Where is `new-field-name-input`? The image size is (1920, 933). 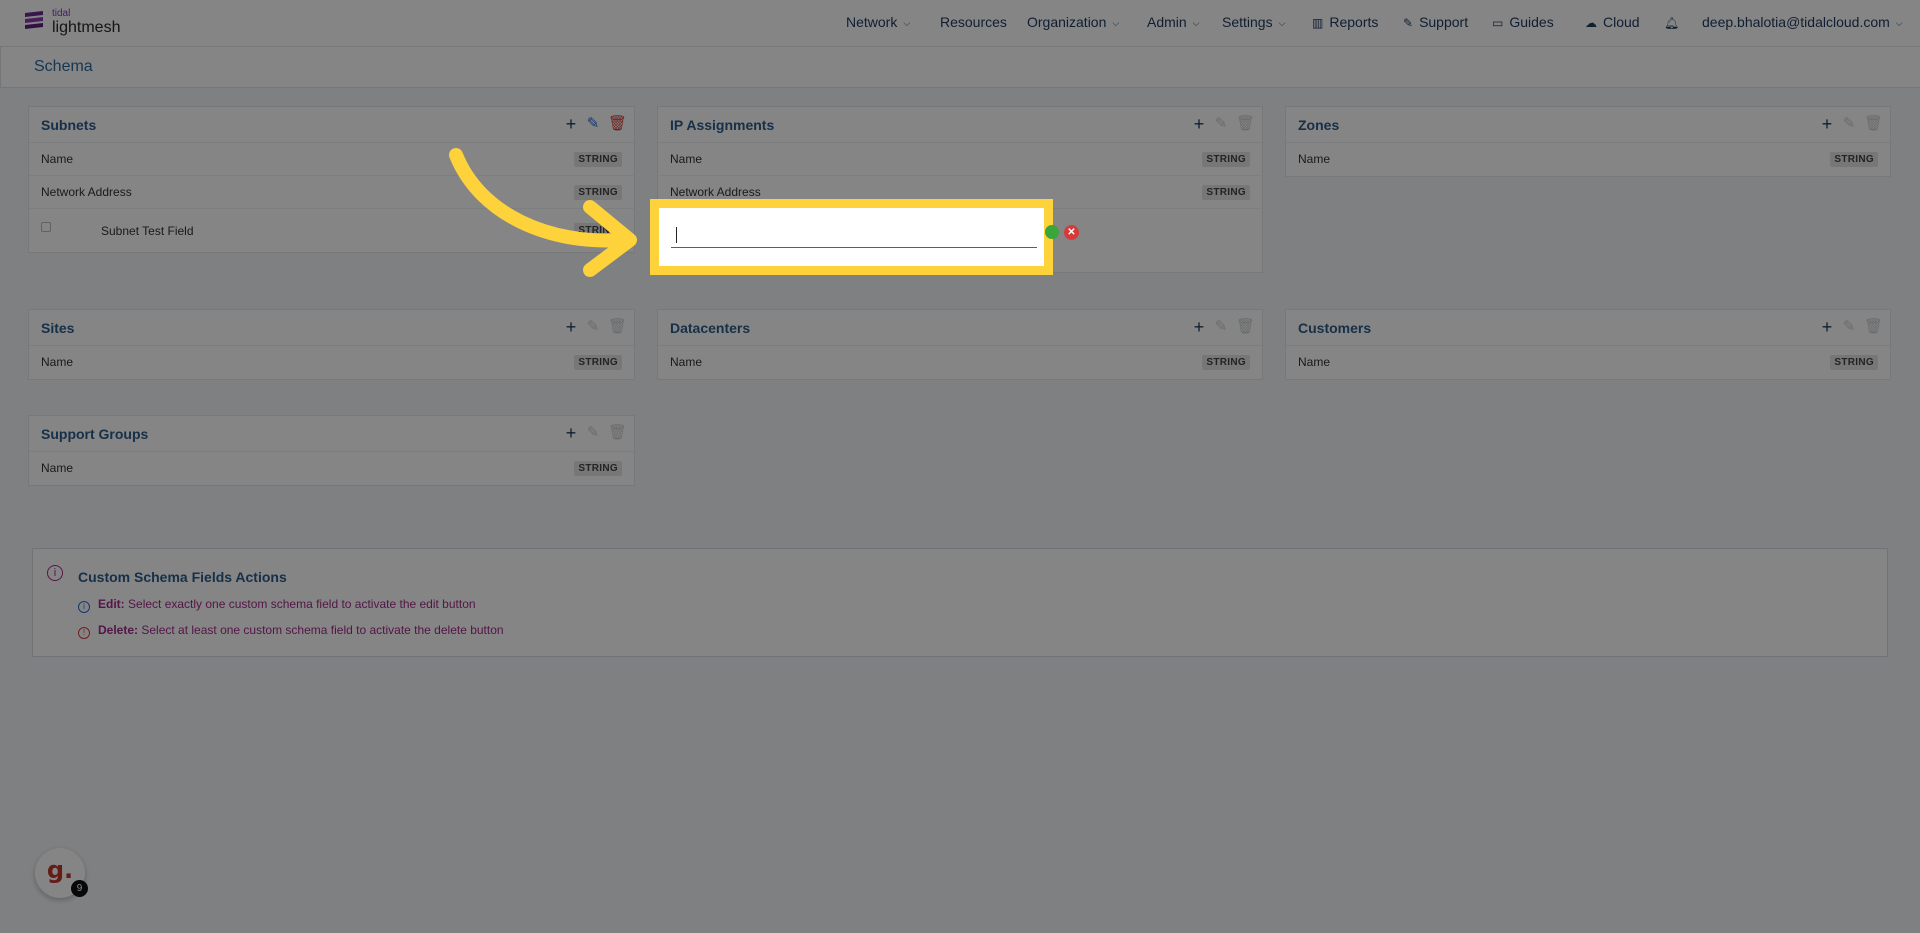
new-field-name-input is located at coordinates (854, 233).